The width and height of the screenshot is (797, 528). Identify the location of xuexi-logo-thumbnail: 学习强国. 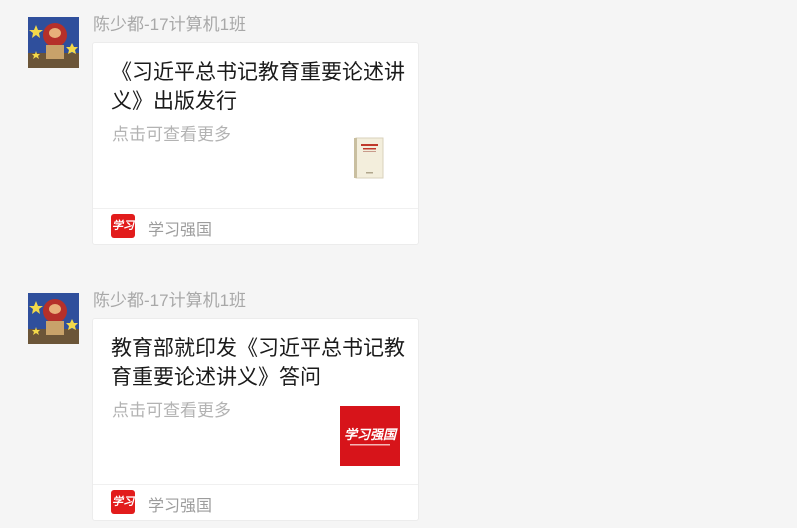
(370, 436).